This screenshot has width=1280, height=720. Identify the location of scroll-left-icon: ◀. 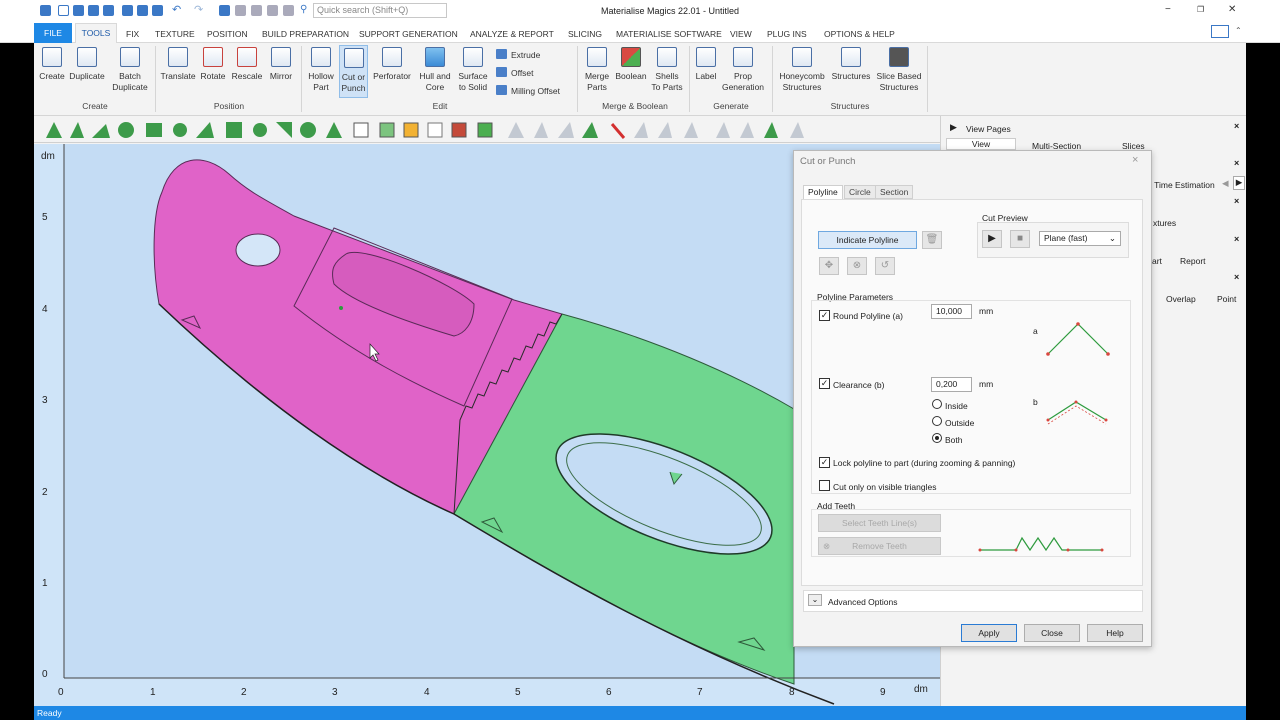
(1225, 183).